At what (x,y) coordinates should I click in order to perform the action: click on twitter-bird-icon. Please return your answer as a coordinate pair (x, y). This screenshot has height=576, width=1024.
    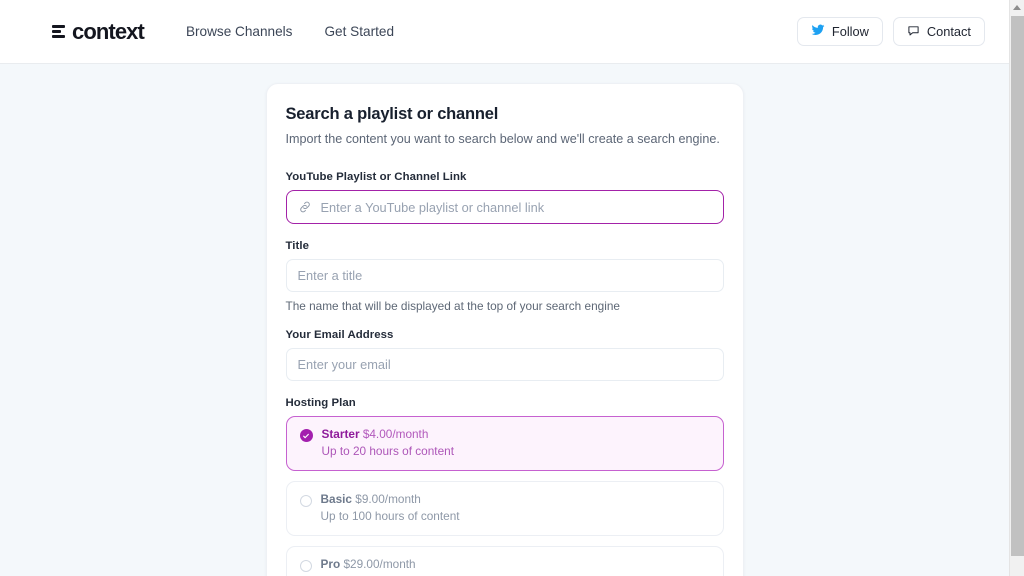
    Looking at the image, I should click on (818, 31).